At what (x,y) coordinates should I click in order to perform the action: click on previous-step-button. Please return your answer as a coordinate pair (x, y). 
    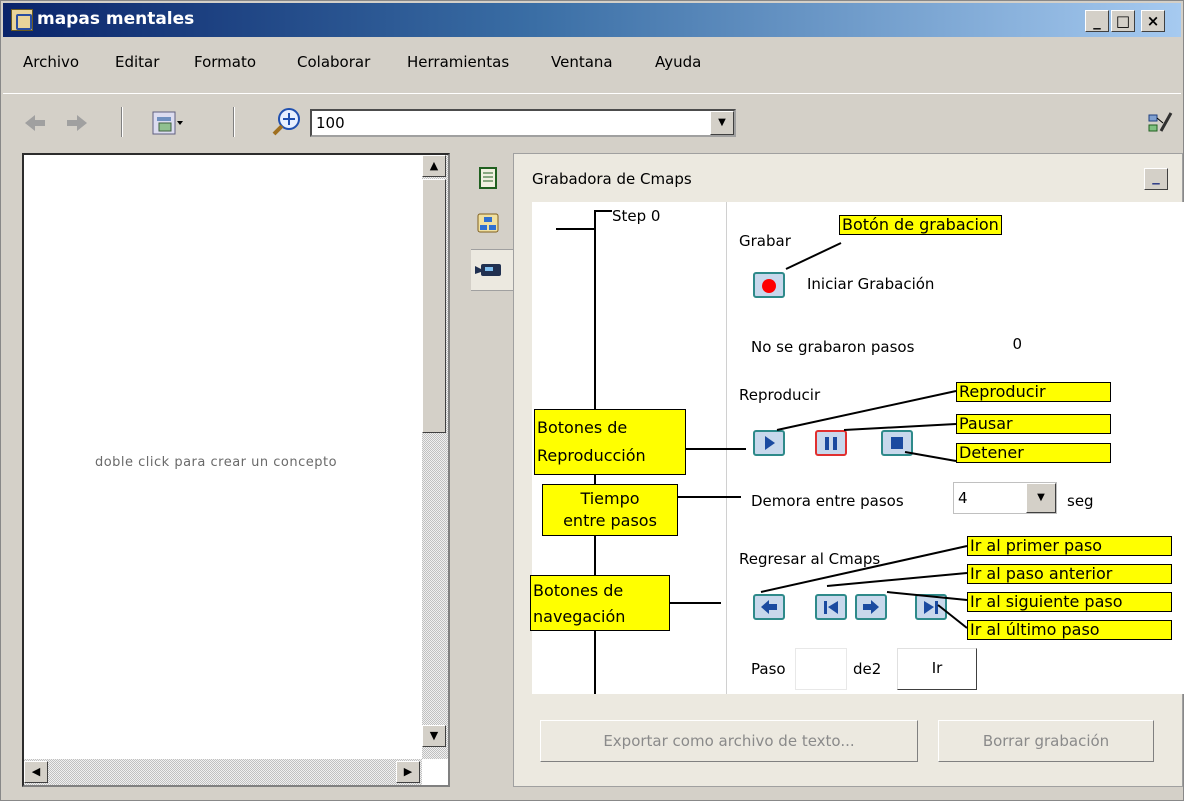
    Looking at the image, I should click on (831, 607).